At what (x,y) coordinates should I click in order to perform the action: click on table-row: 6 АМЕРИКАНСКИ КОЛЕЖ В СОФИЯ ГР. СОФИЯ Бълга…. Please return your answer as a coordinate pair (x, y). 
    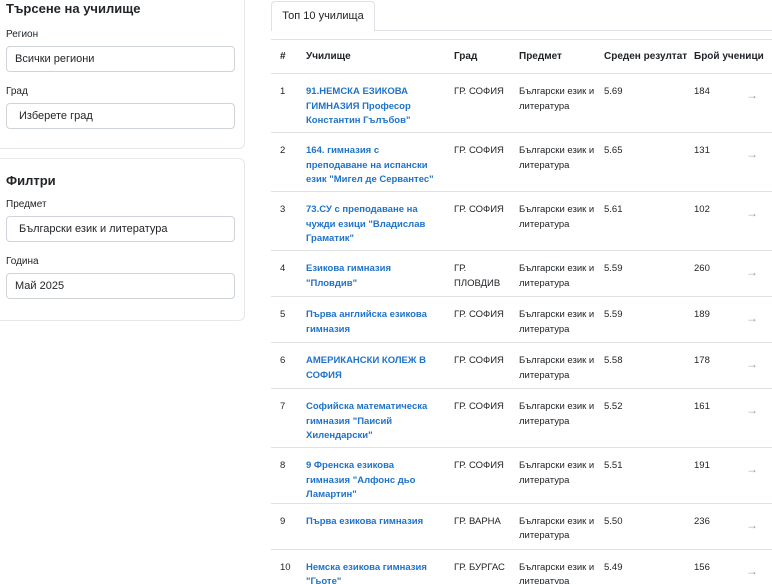
    Looking at the image, I should click on (521, 365).